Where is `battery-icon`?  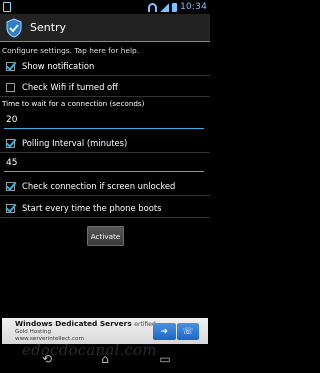
battery-icon is located at coordinates (175, 7).